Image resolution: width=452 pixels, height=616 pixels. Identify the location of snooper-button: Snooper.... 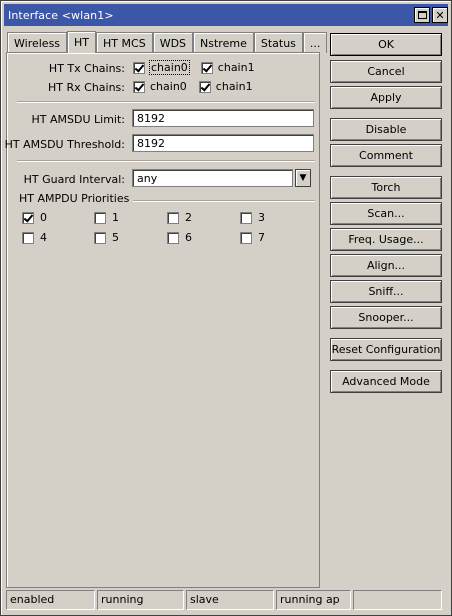
(386, 317).